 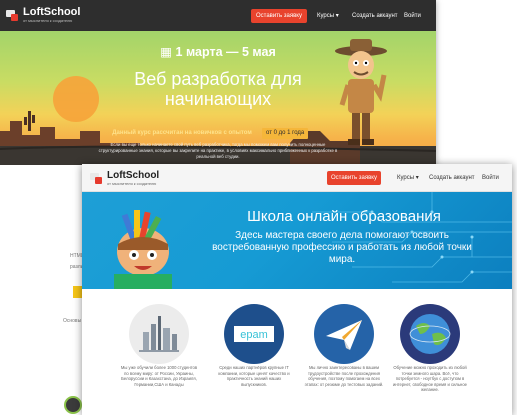 I want to click on front-logo: LoftSchool от мыслителя к создателю, so click(x=124, y=178).